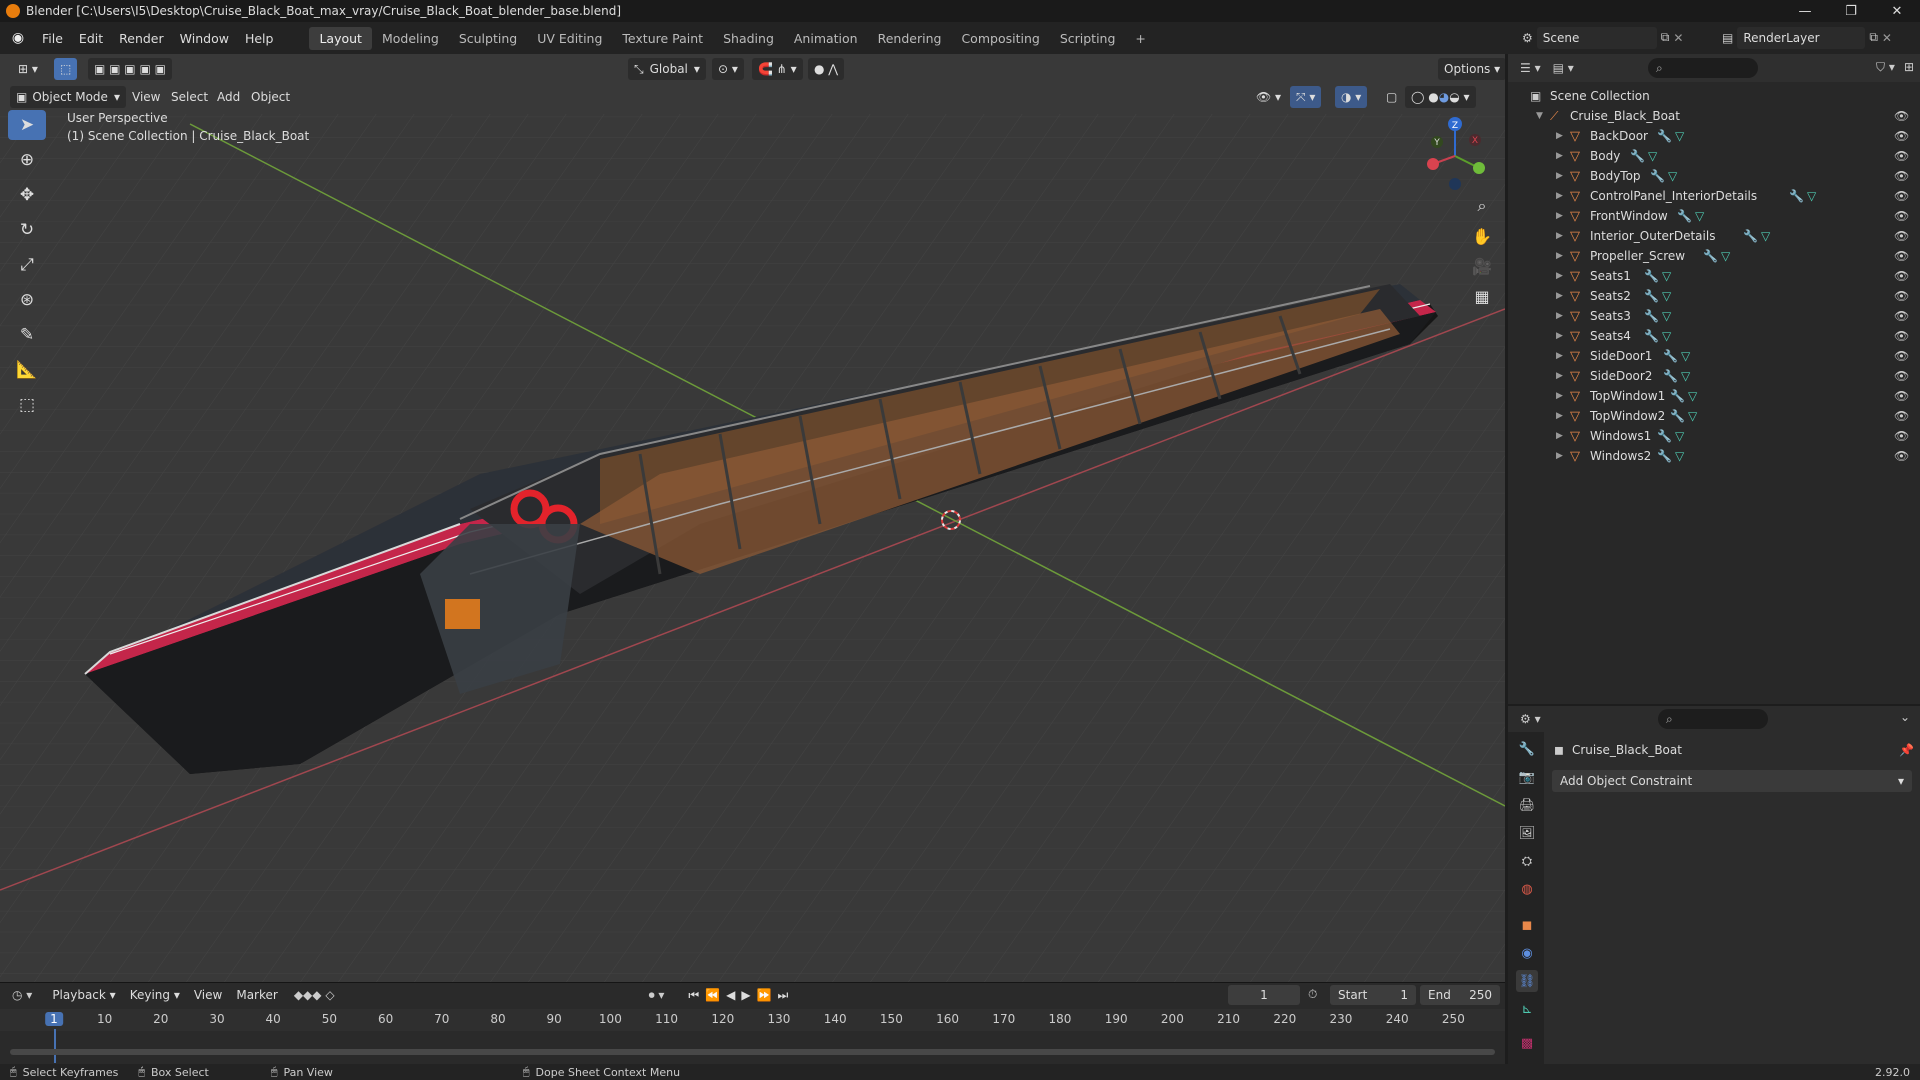 The width and height of the screenshot is (1920, 1080). I want to click on tab-layout: Layout, so click(340, 38).